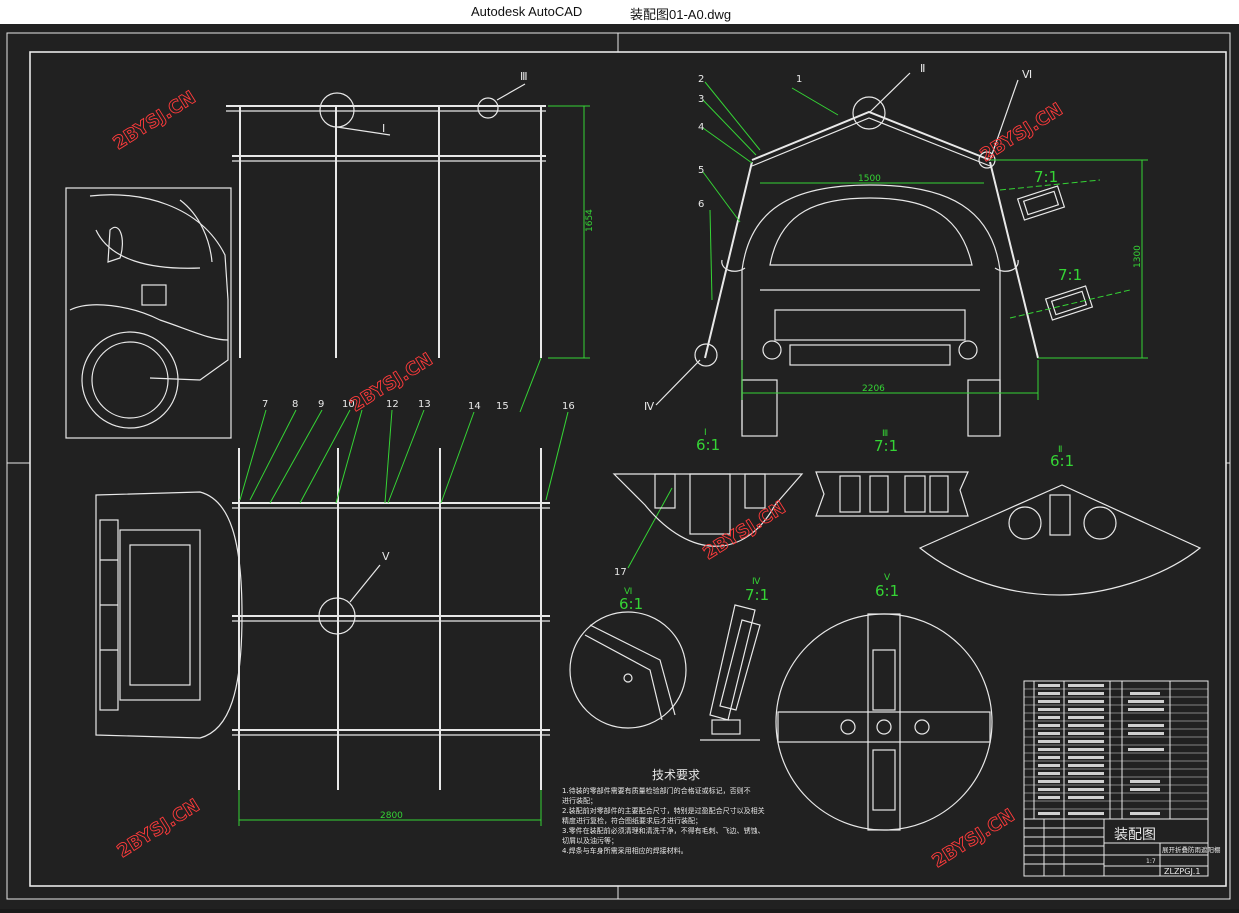 Image resolution: width=1239 pixels, height=913 pixels. I want to click on tech-req-line: 精度进行复检，符合图纸要求后才进行装配；, so click(632, 820).